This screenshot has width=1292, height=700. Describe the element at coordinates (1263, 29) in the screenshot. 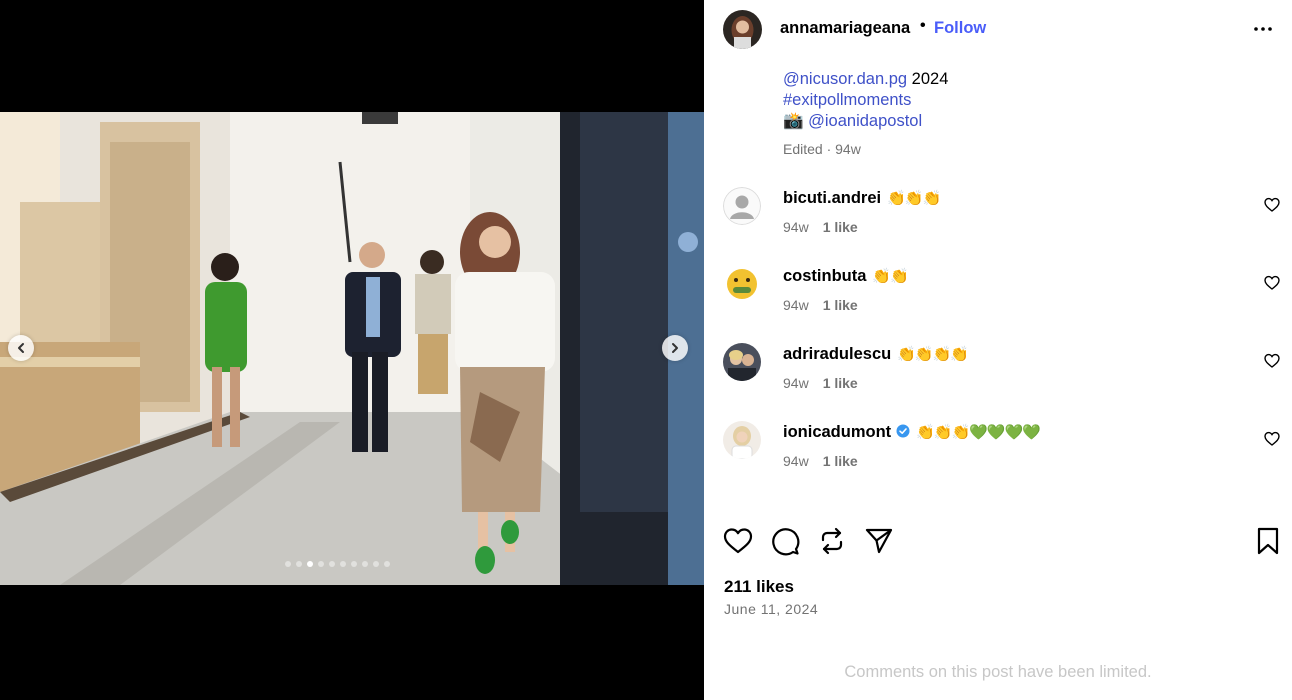

I see `more-icon` at that location.